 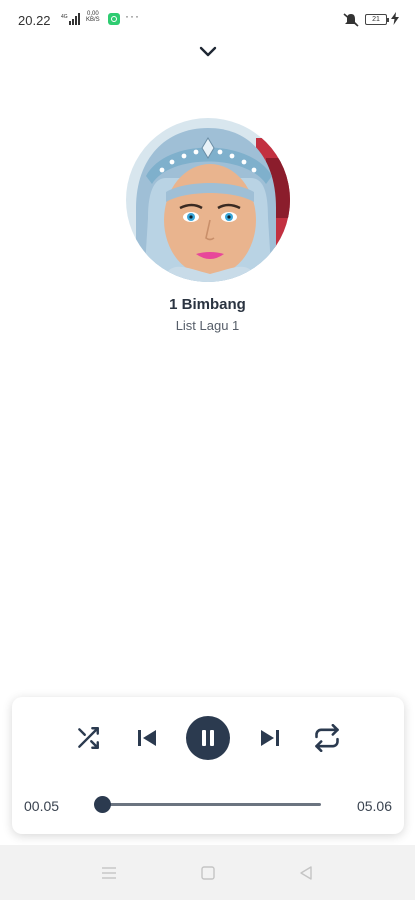 I want to click on square-icon, so click(x=208, y=873).